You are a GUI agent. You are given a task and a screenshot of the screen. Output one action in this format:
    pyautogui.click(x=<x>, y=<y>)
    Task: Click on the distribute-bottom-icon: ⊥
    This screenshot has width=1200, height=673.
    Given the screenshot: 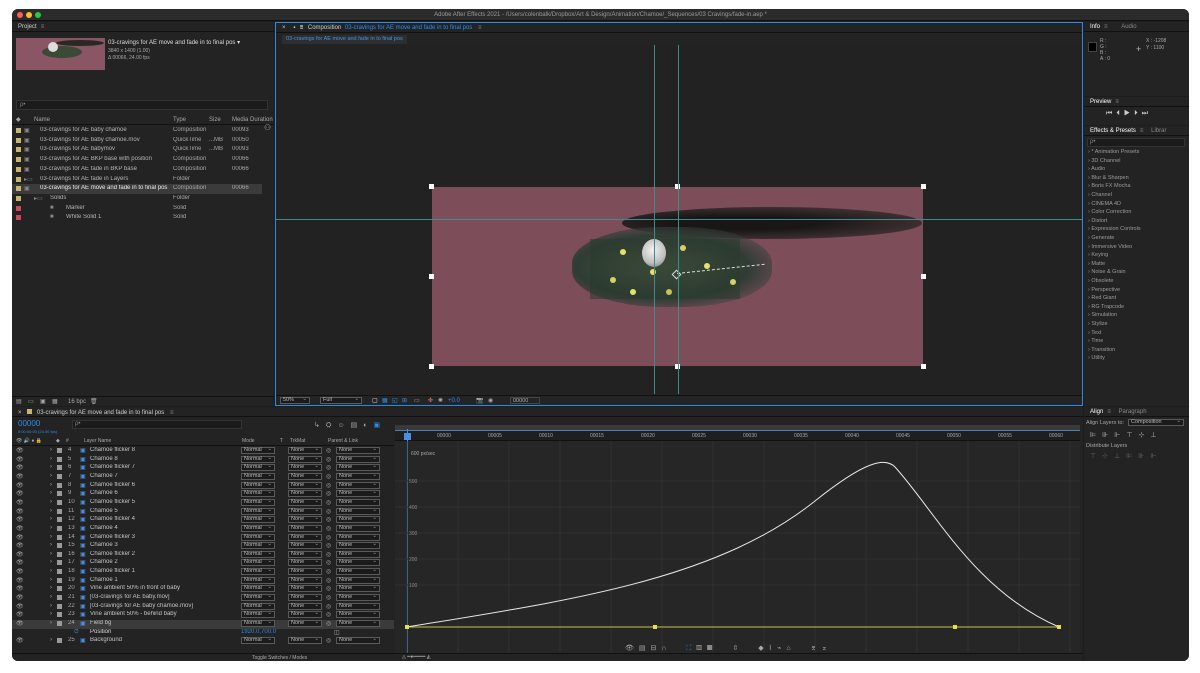 What is the action you would take?
    pyautogui.click(x=1120, y=456)
    